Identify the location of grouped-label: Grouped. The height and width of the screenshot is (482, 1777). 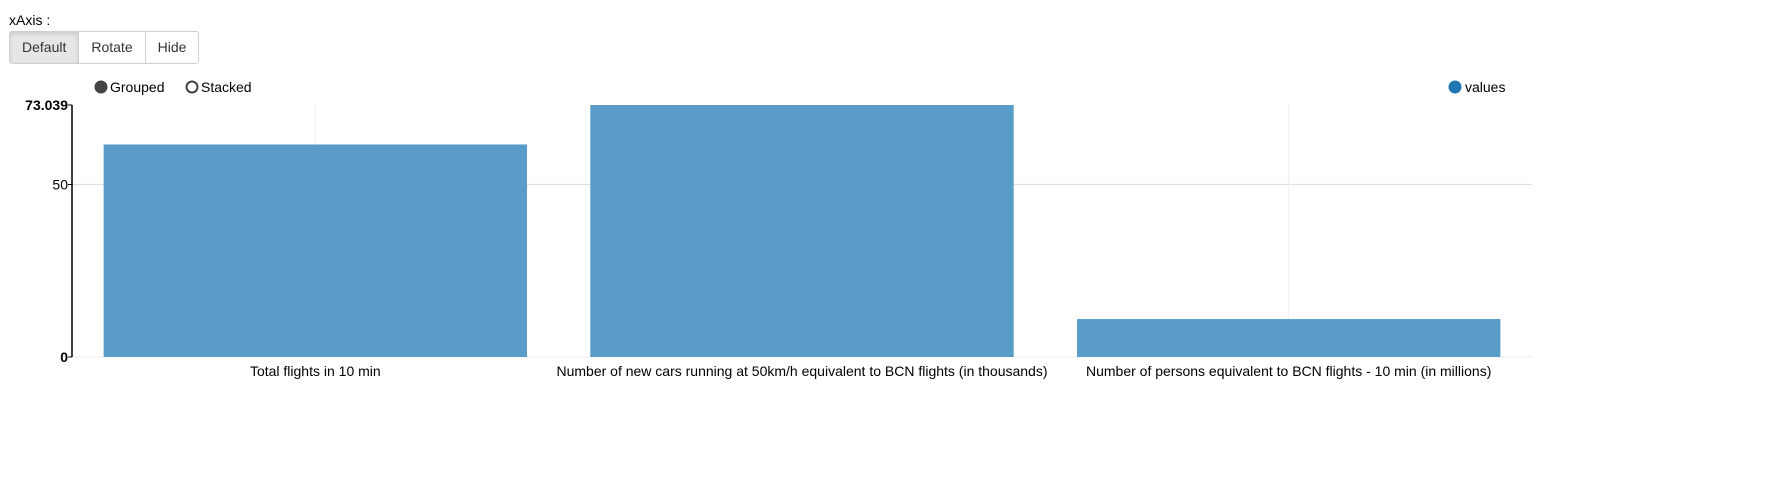
(137, 87).